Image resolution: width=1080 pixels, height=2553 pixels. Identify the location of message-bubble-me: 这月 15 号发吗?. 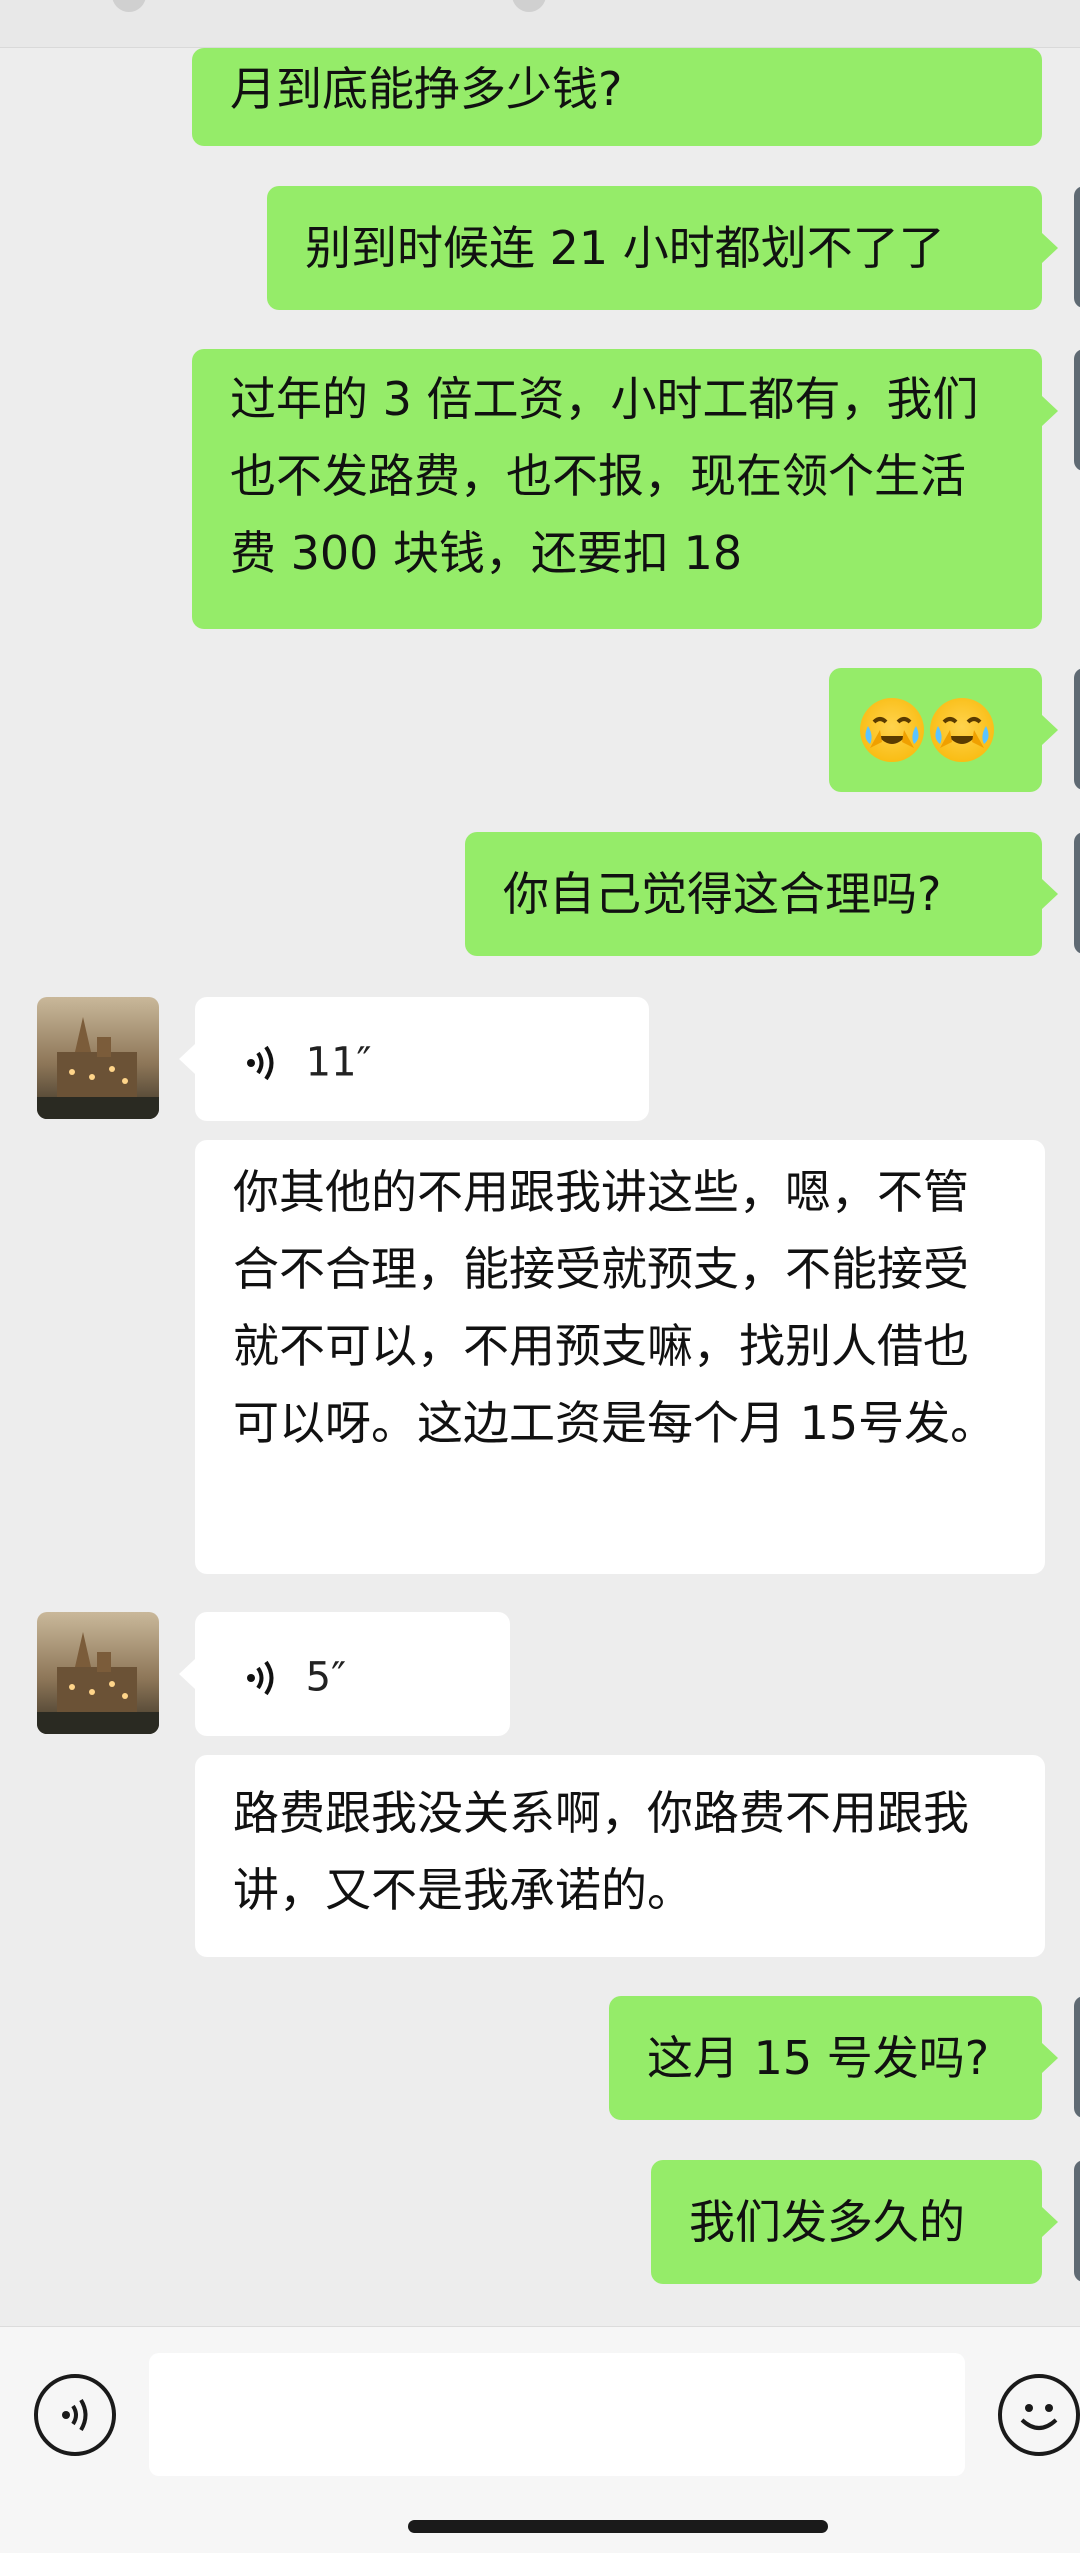
(825, 2058).